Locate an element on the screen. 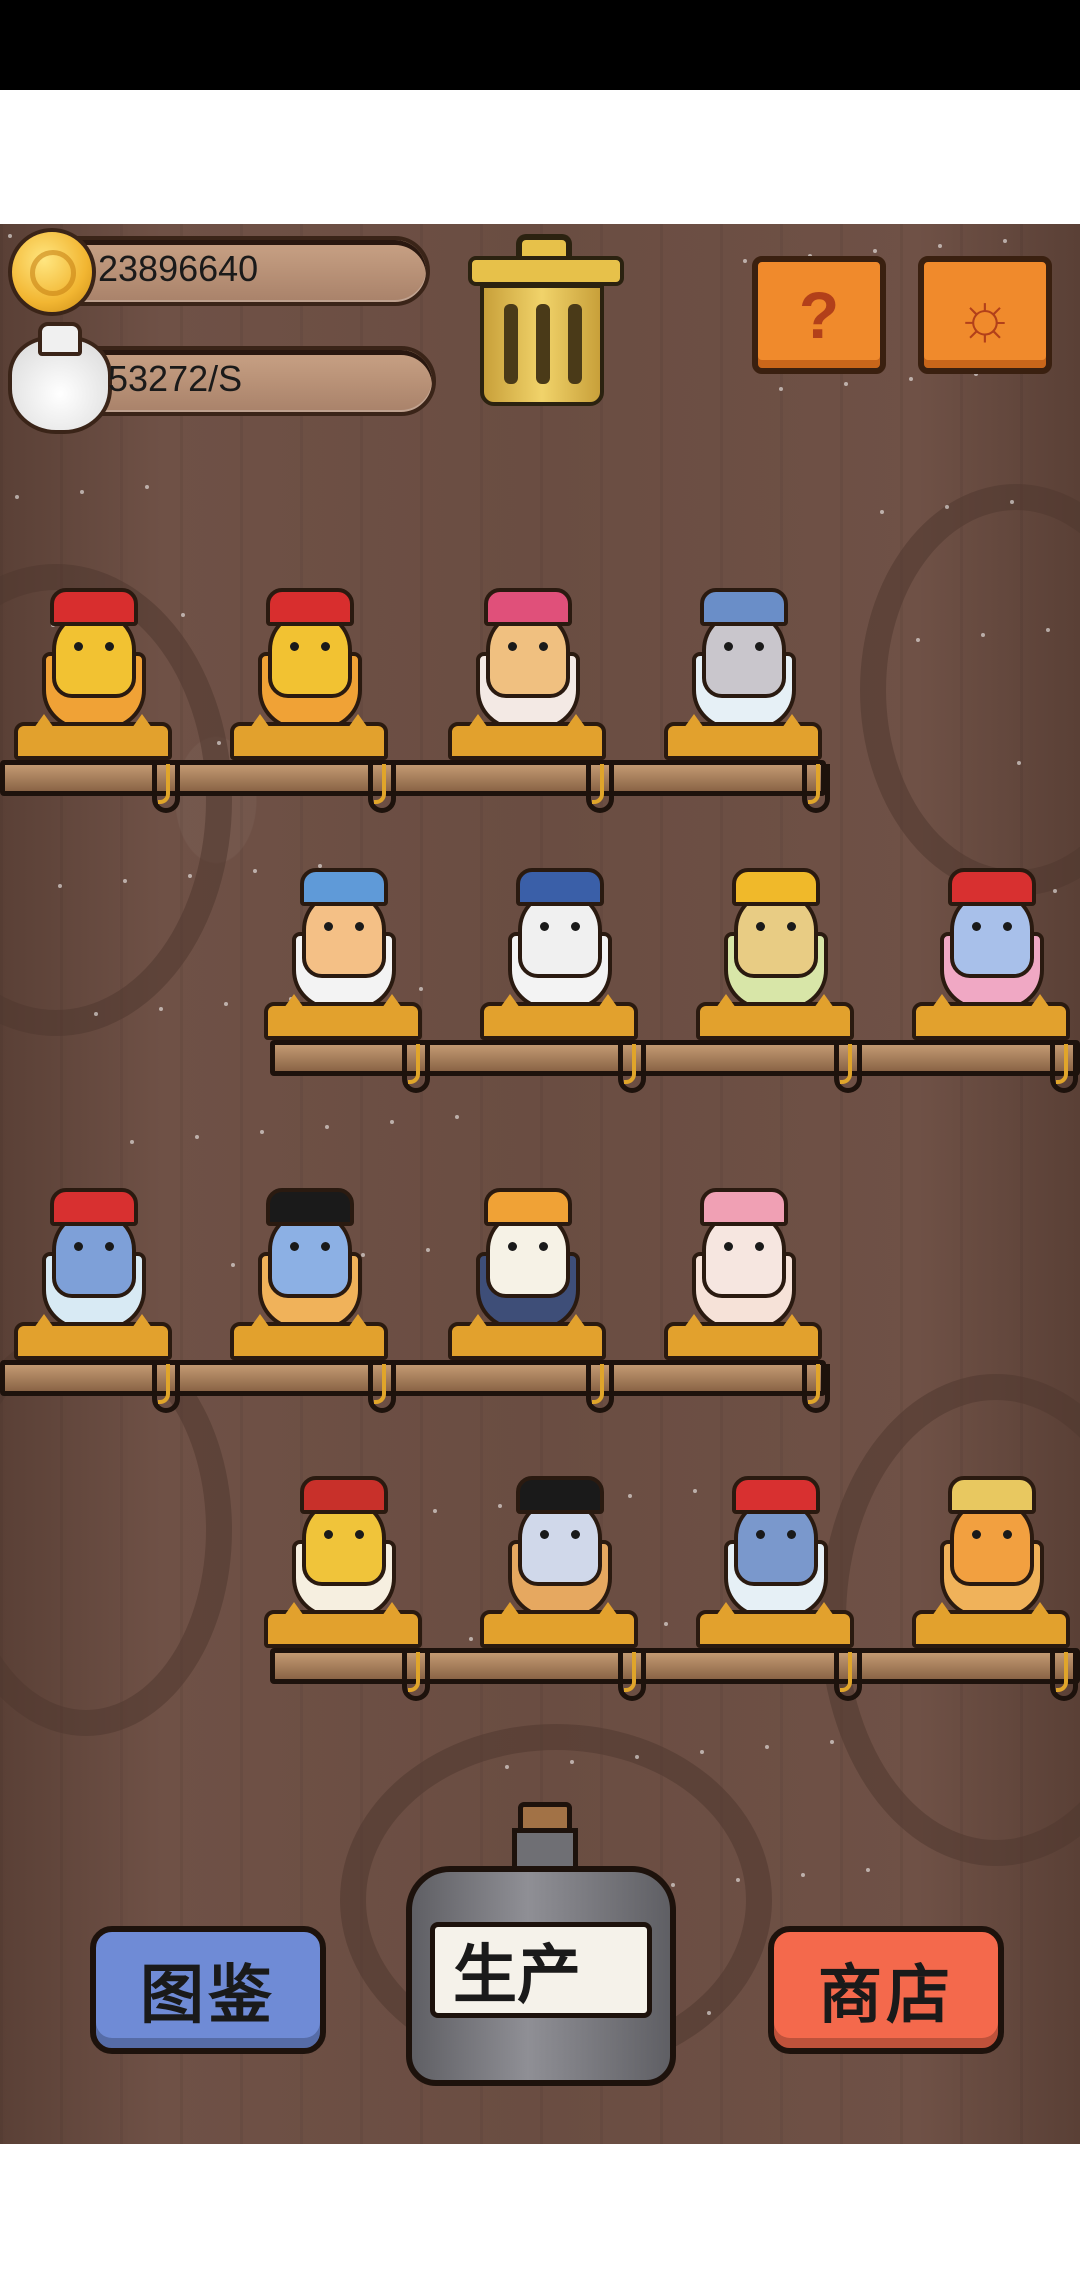 This screenshot has height=2280, width=1080. trash-lid is located at coordinates (546, 271).